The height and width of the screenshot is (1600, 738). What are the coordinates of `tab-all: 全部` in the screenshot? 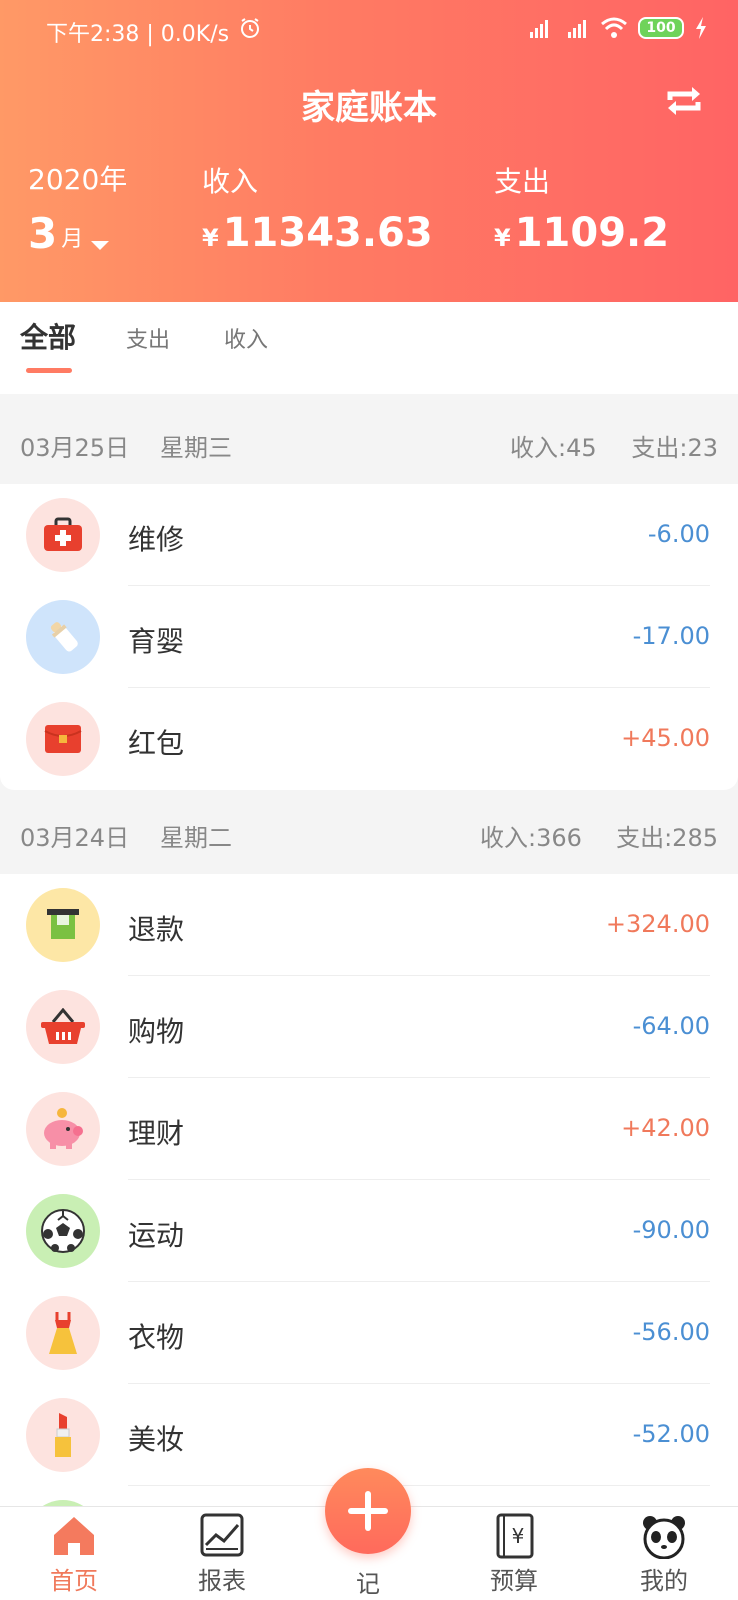 It's located at (48, 336).